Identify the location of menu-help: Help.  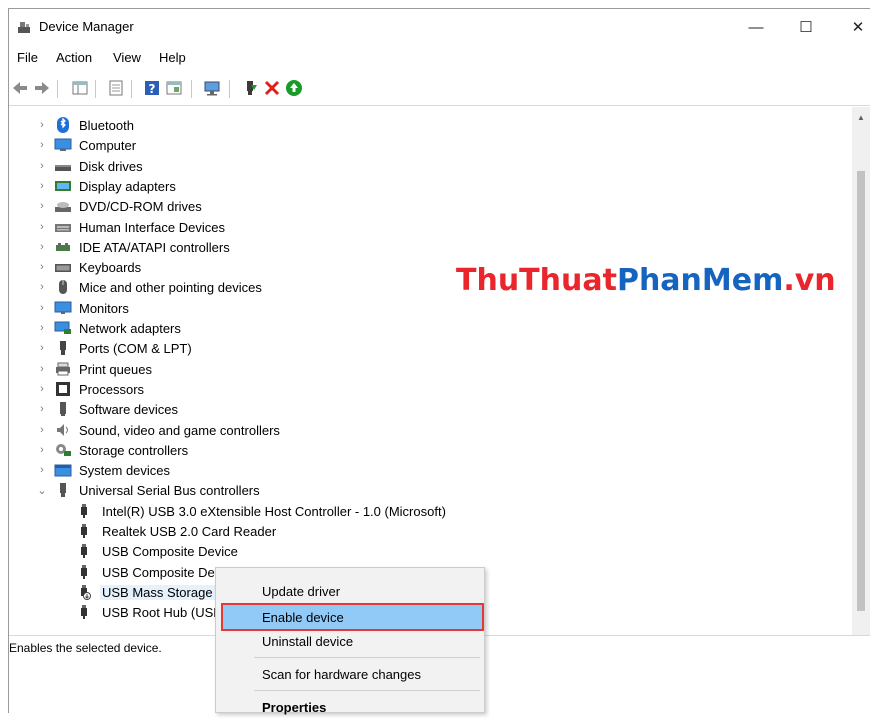
(172, 57).